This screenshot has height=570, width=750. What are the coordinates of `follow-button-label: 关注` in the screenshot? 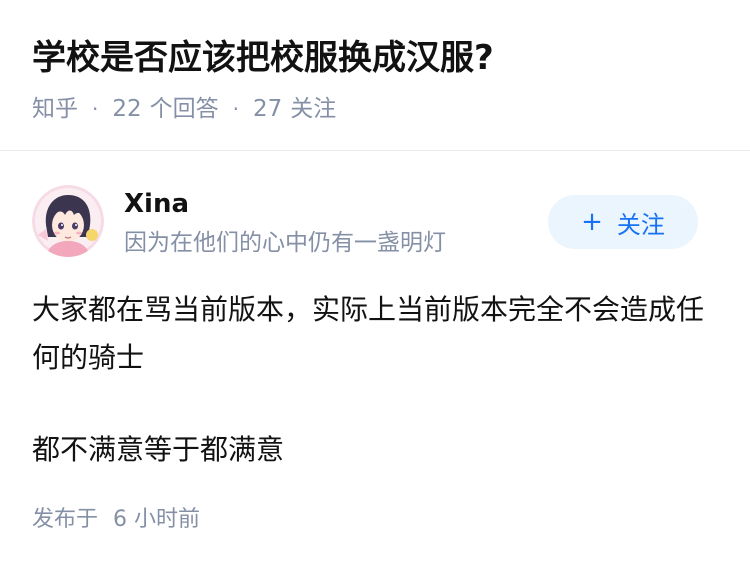 It's located at (640, 224).